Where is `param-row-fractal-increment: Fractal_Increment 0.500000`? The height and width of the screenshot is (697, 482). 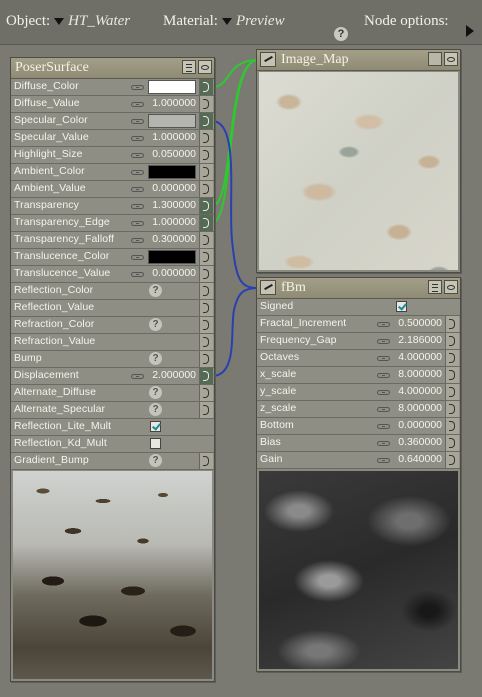 param-row-fractal-increment: Fractal_Increment 0.500000 is located at coordinates (358, 324).